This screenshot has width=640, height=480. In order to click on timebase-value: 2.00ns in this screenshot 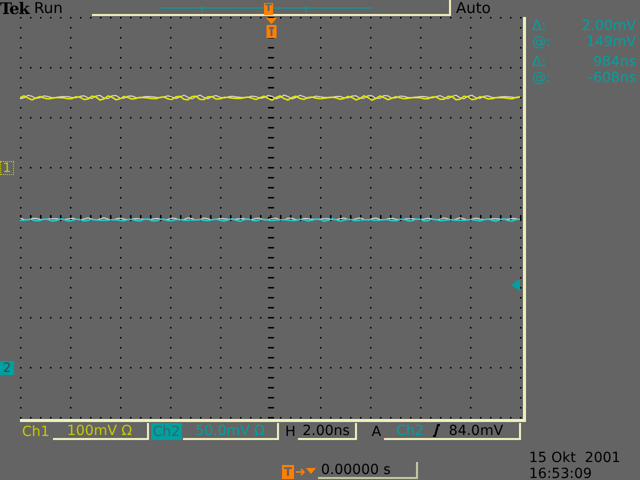, I will do `click(327, 431)`.